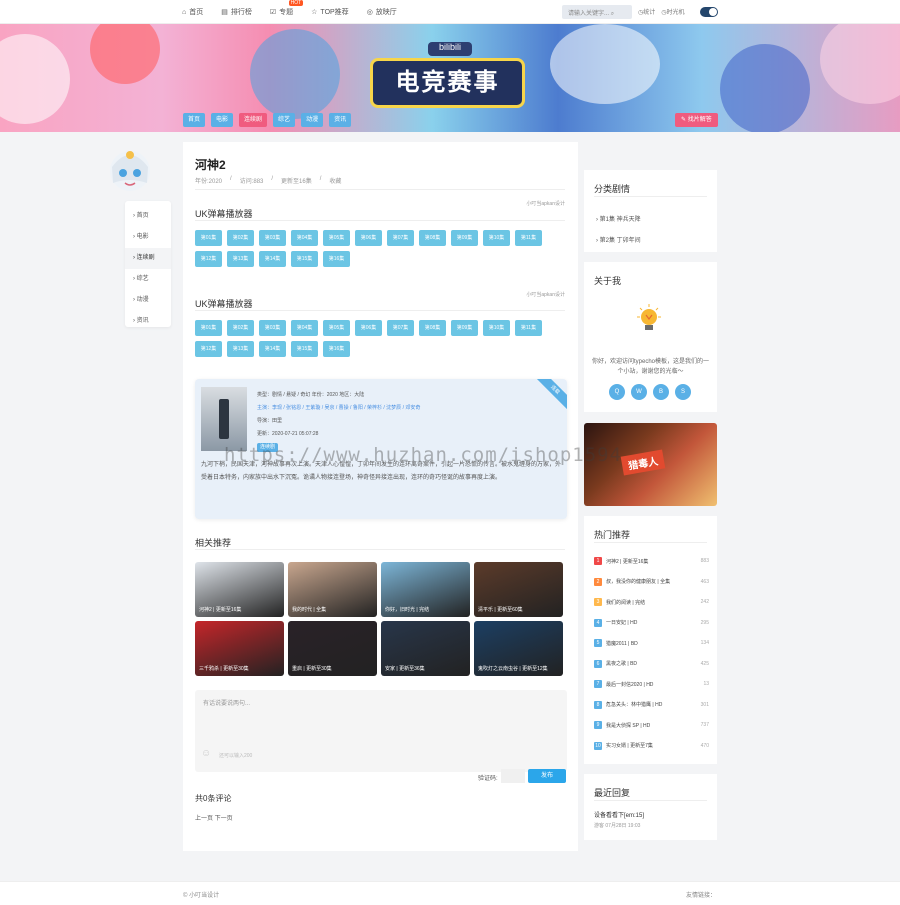  Describe the element at coordinates (224, 419) in the screenshot. I see `movie-poster` at that location.